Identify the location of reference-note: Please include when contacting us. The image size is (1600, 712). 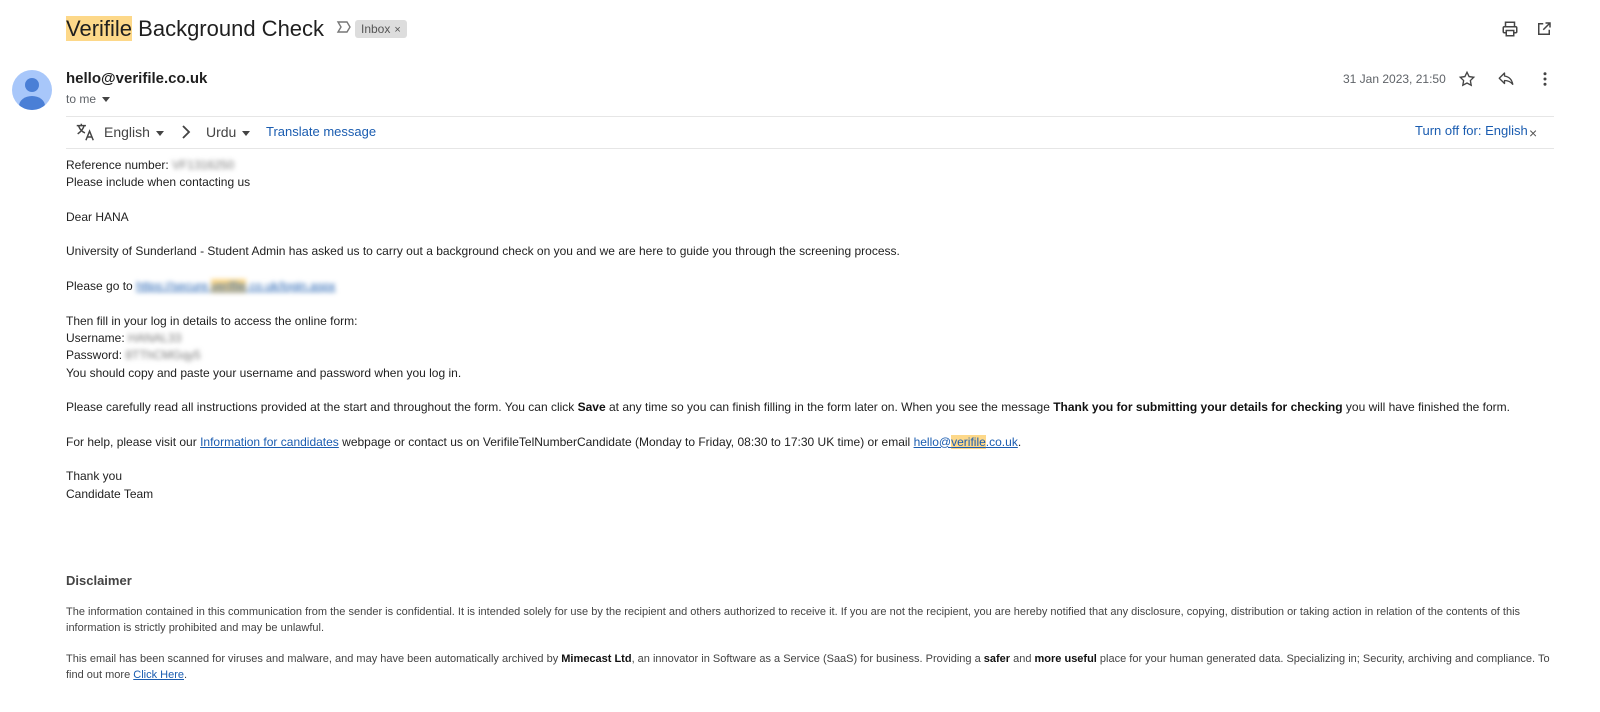
(158, 182).